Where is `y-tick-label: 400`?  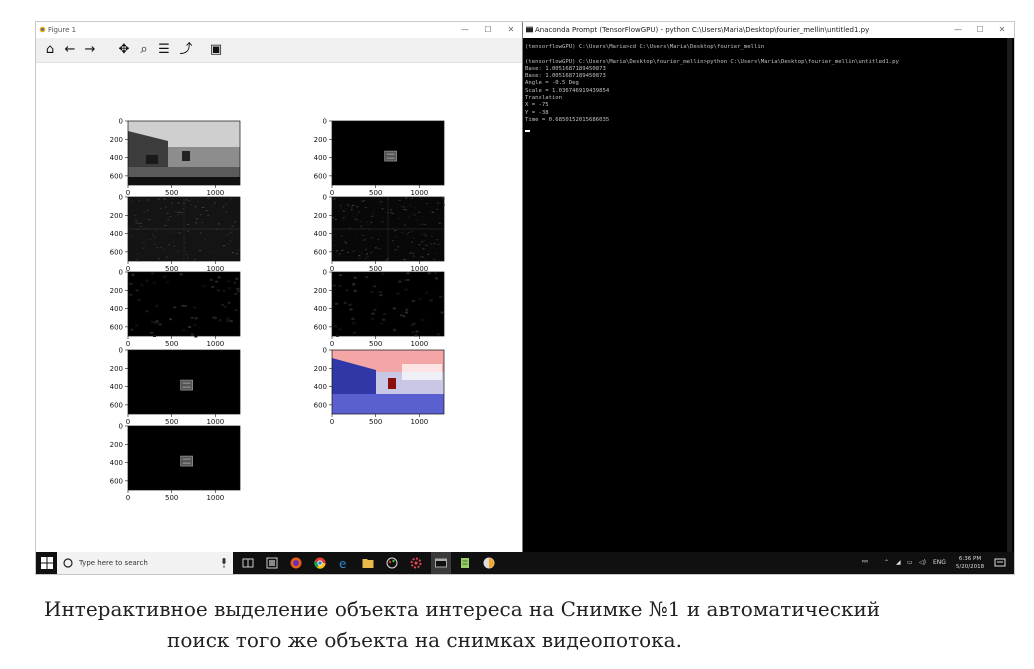 y-tick-label: 400 is located at coordinates (116, 234).